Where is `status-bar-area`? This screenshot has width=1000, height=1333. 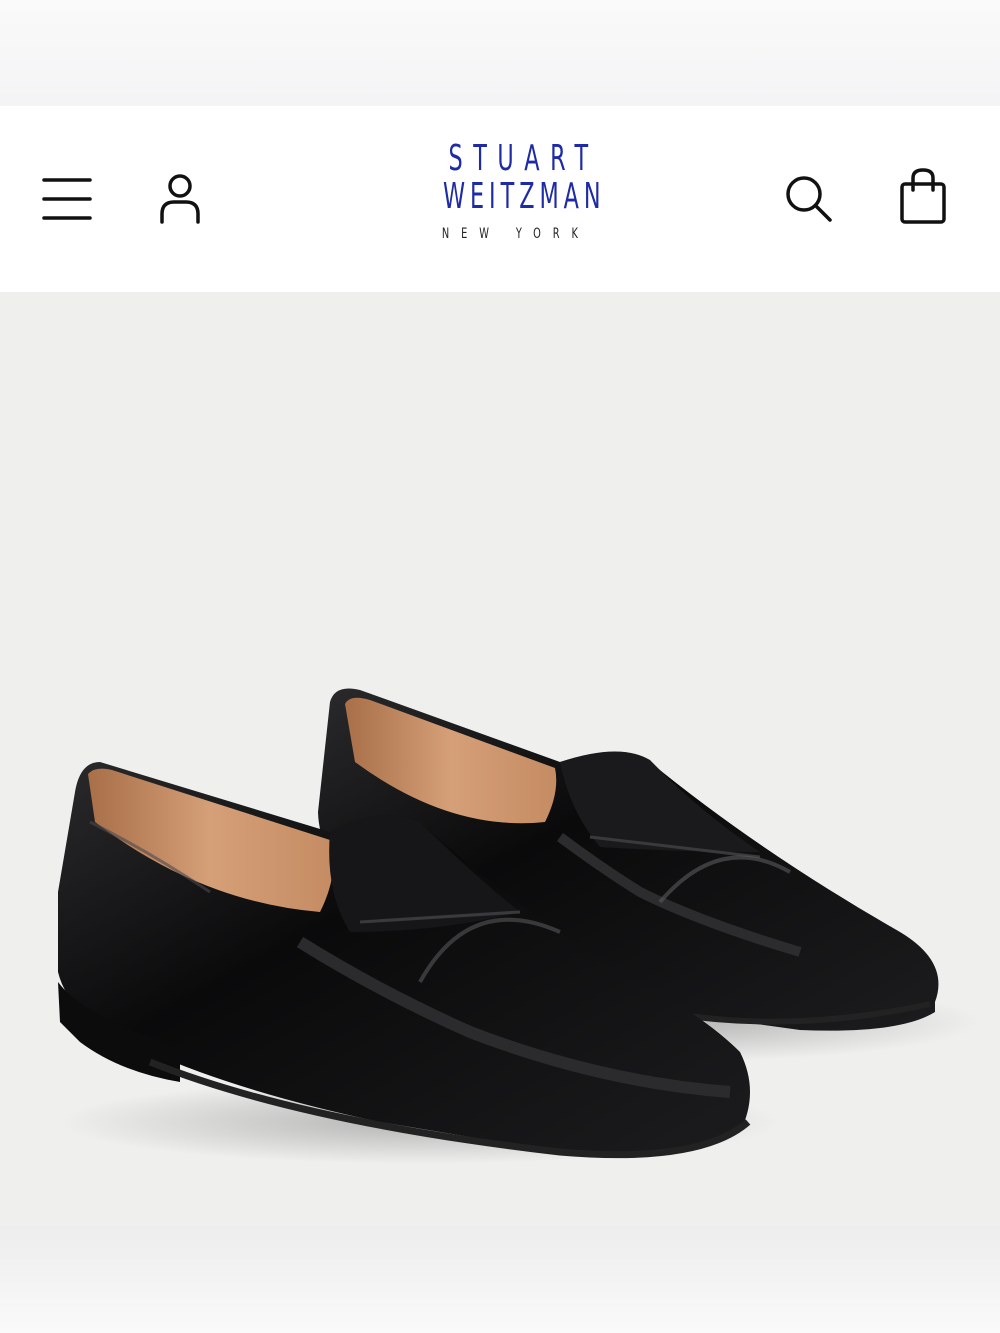
status-bar-area is located at coordinates (500, 53).